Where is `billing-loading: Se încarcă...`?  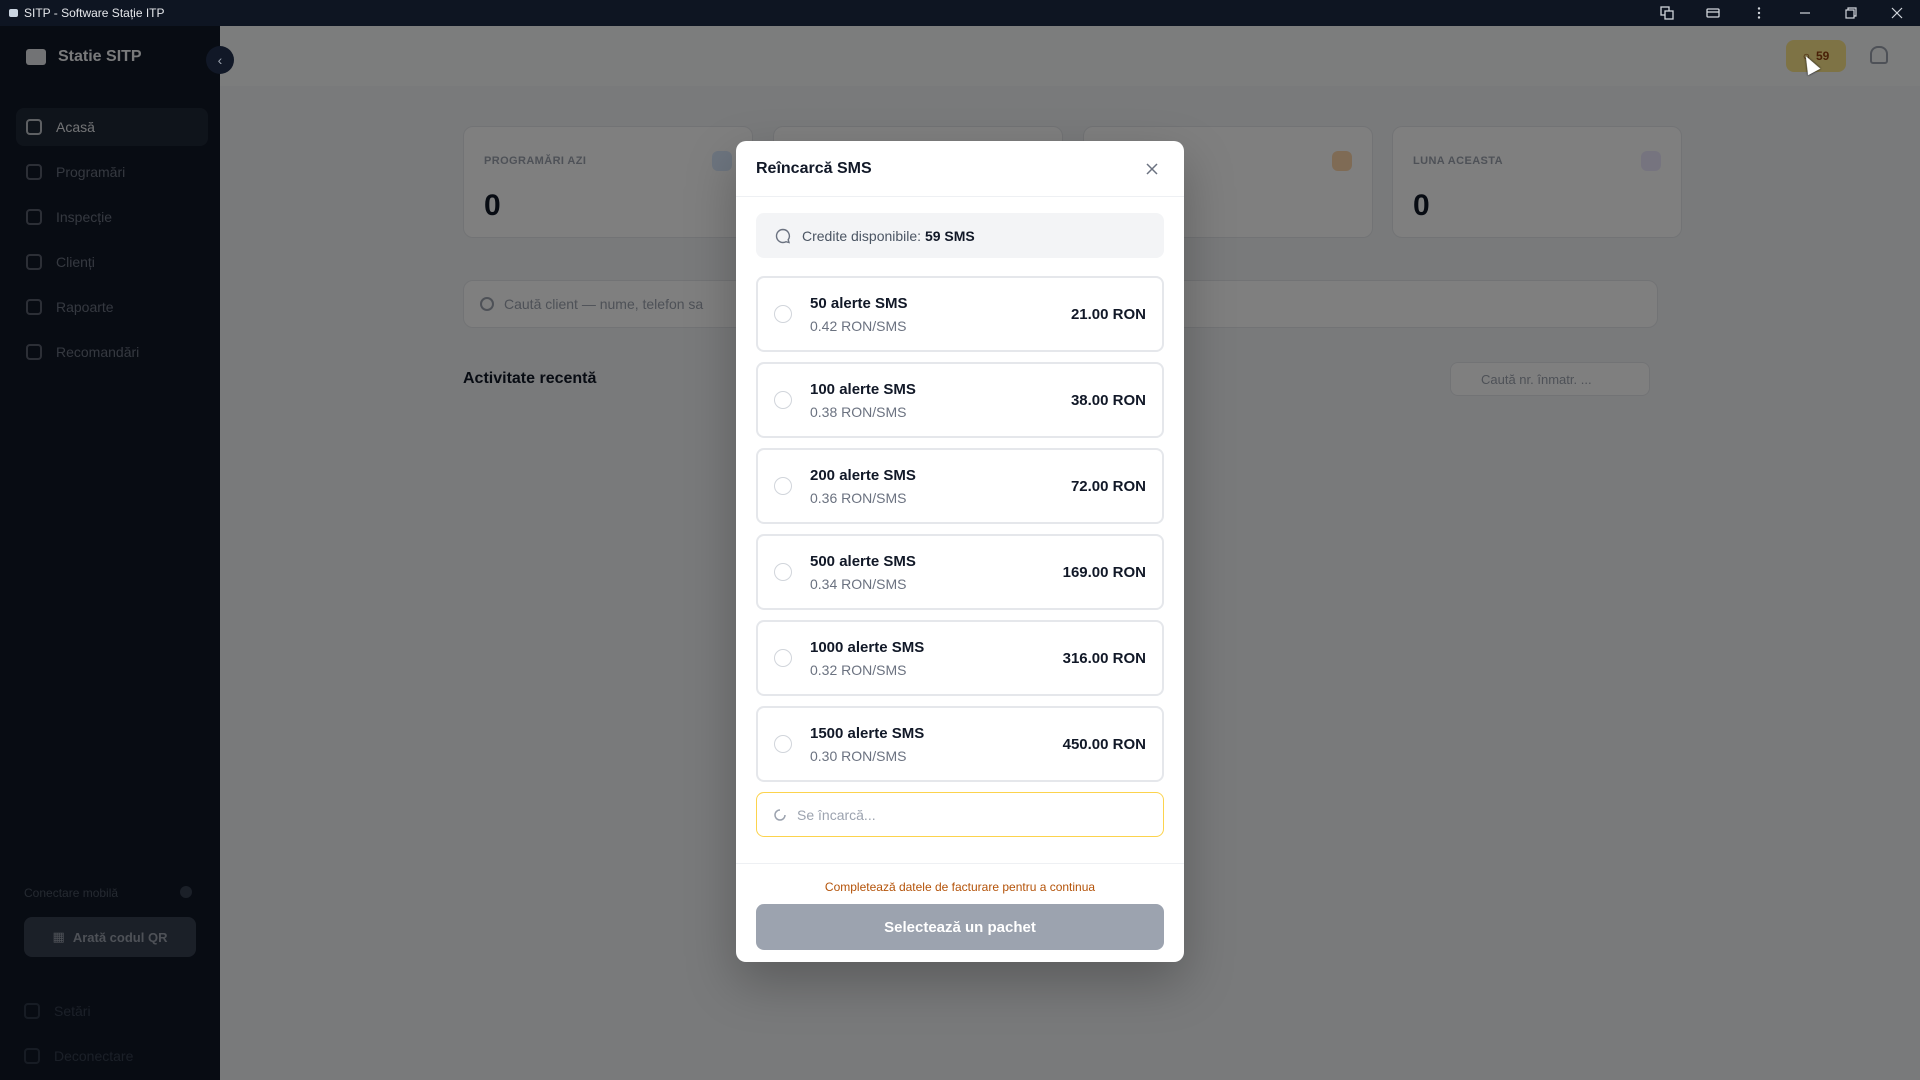
billing-loading: Se încarcă... is located at coordinates (960, 814).